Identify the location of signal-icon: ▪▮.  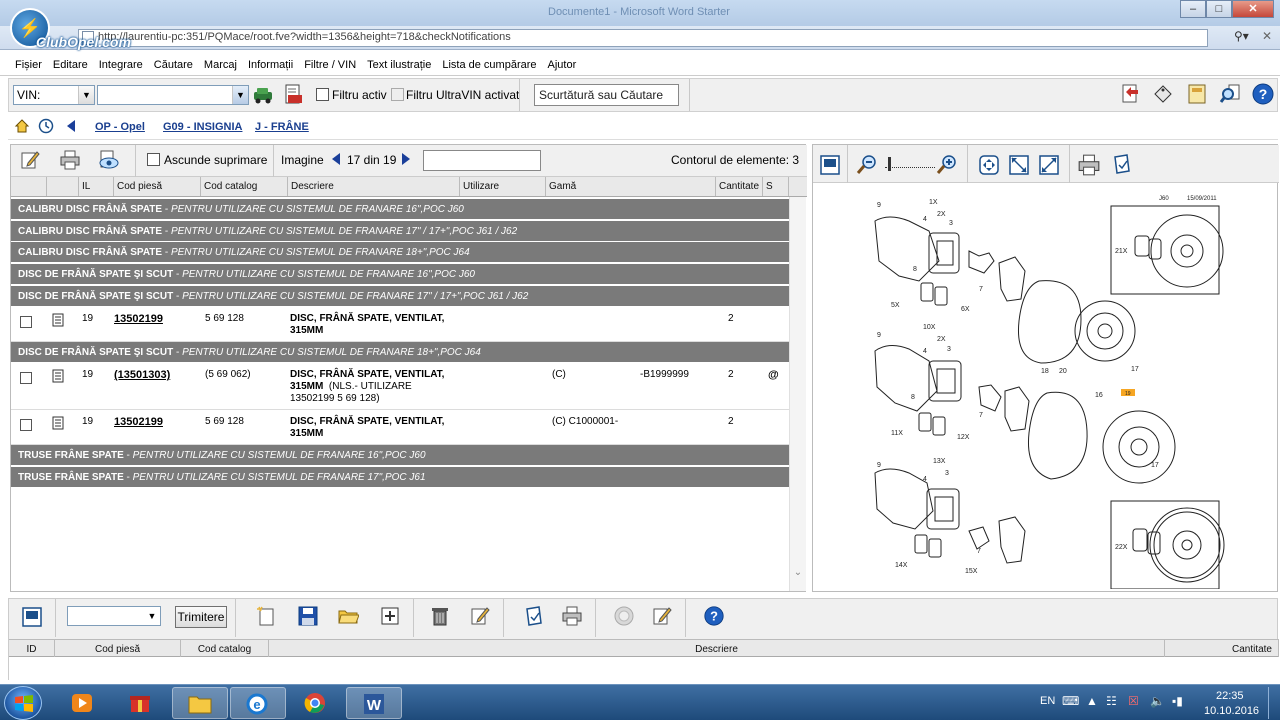
(1177, 701).